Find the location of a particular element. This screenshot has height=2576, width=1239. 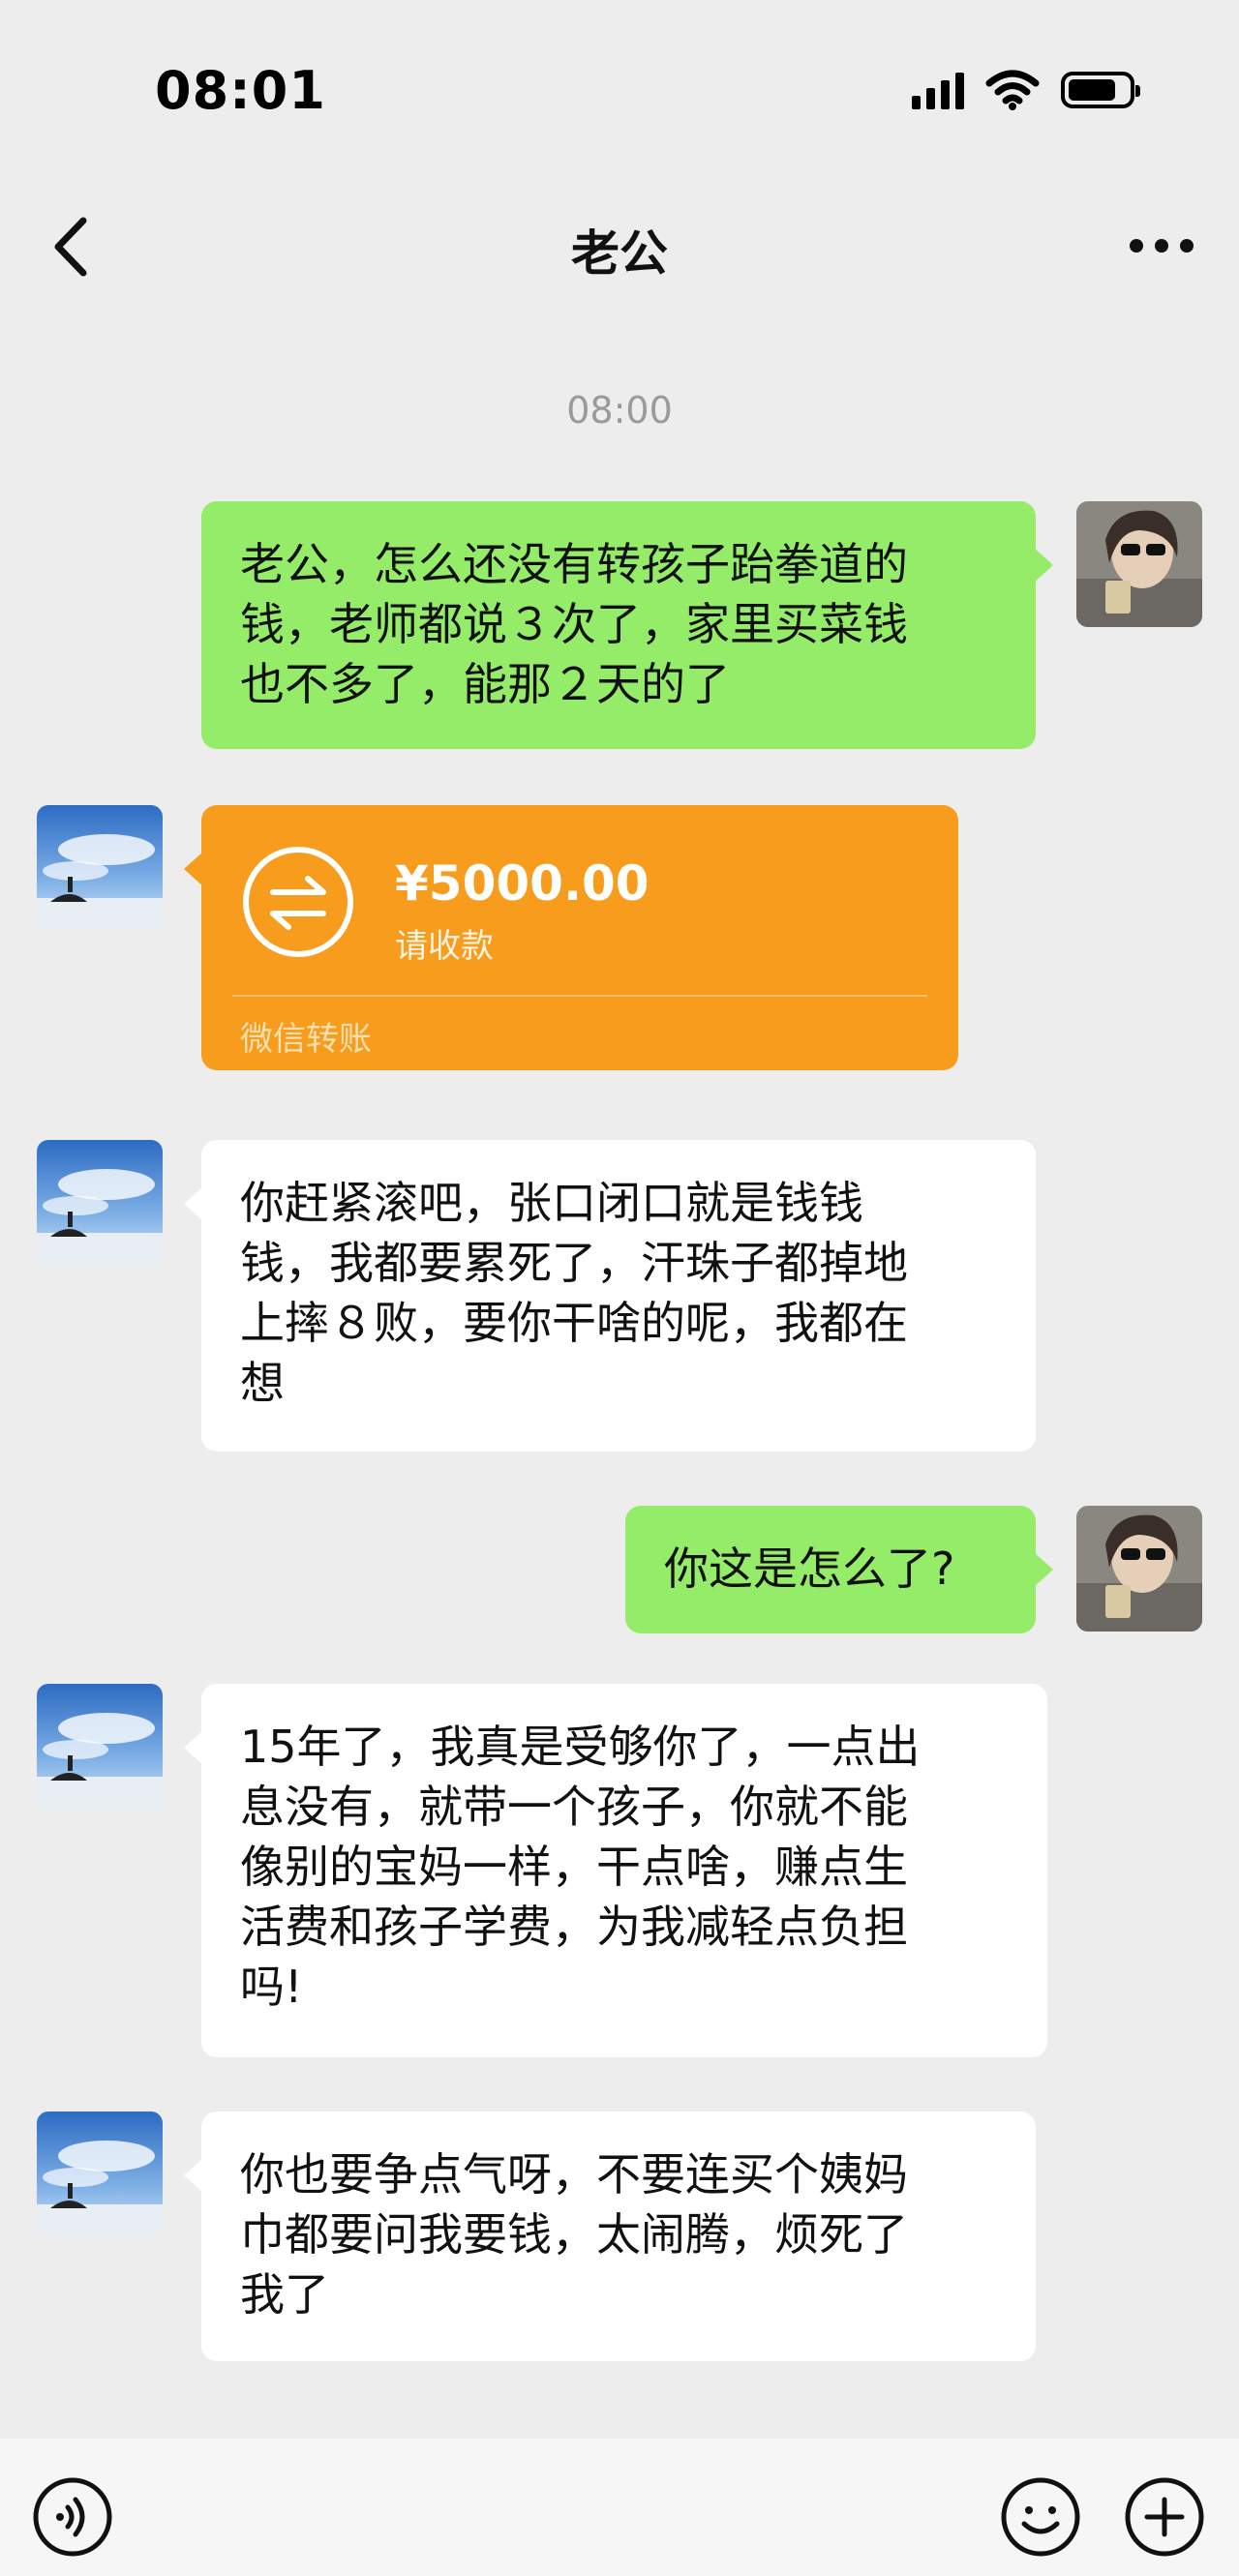

message-line: 息没有，就带一个孩子，你就不能 is located at coordinates (574, 1807).